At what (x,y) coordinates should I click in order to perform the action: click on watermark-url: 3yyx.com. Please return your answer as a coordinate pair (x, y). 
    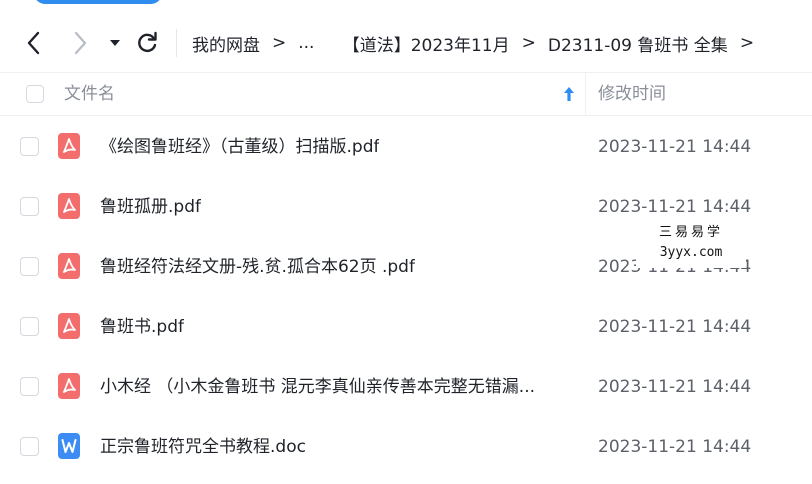
    Looking at the image, I should click on (691, 252).